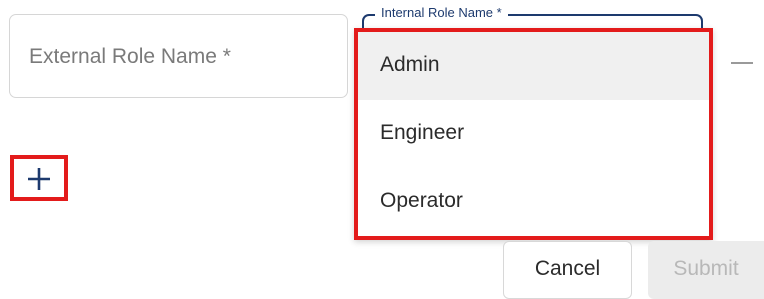 This screenshot has height=299, width=764. Describe the element at coordinates (533, 202) in the screenshot. I see `menu-item-operator: Operator` at that location.